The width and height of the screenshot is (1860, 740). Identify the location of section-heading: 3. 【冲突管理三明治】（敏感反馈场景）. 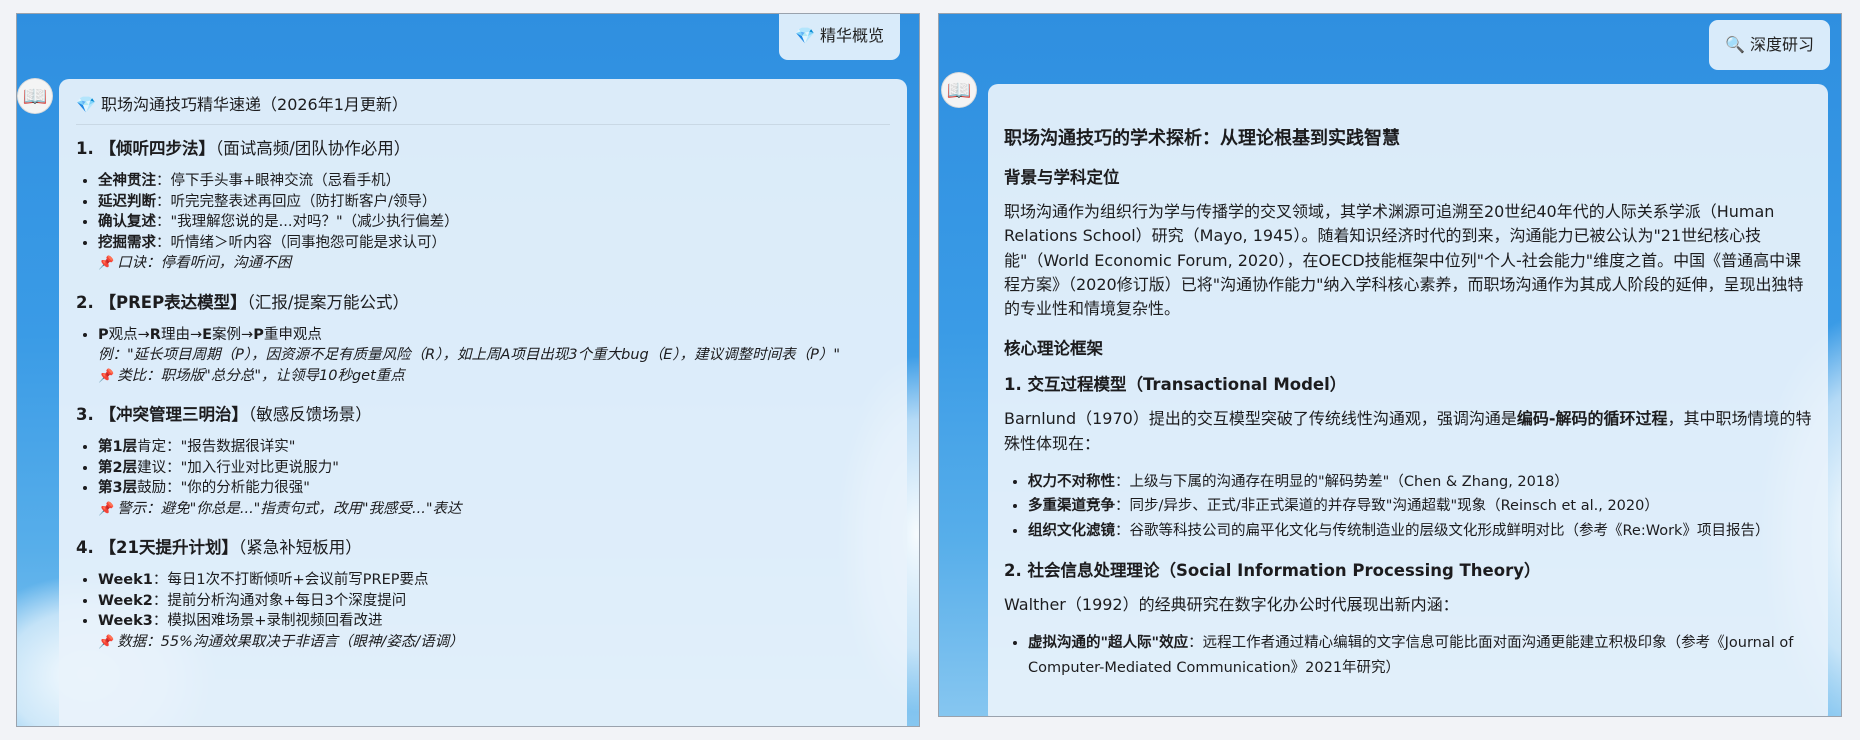
(224, 414).